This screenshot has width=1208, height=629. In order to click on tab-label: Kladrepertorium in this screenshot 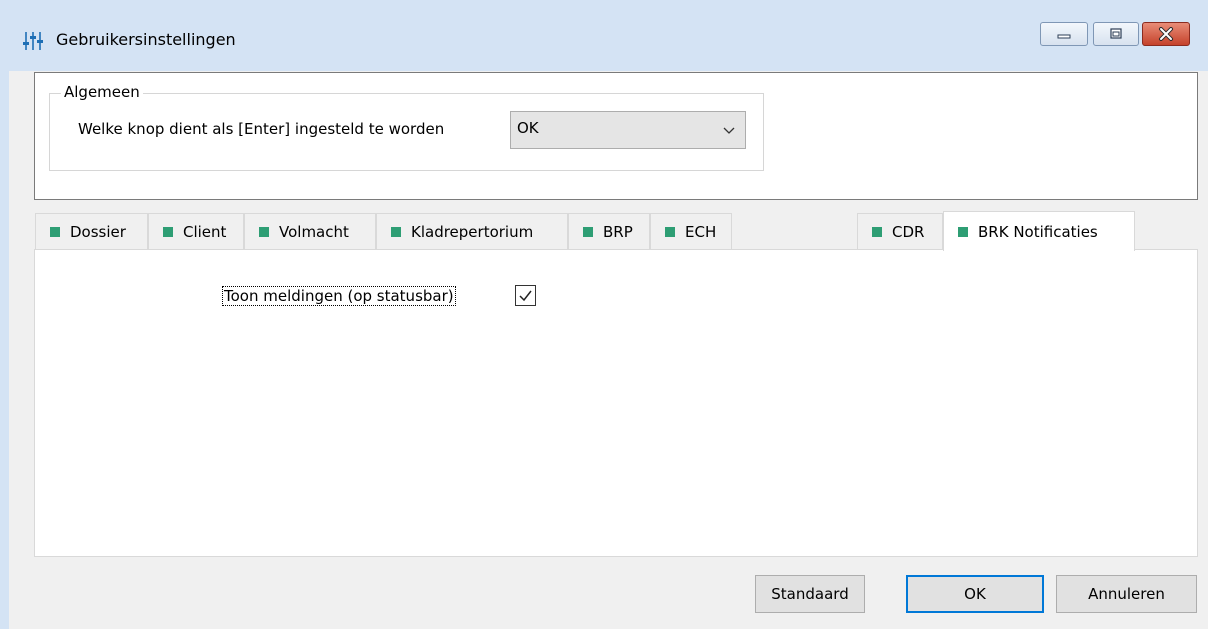, I will do `click(472, 231)`.